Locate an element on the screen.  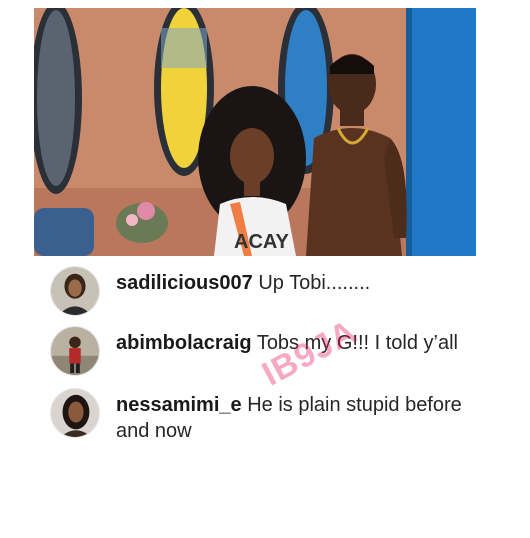
comment-body: Tobs my G!!! I told y’all is located at coordinates (357, 343).